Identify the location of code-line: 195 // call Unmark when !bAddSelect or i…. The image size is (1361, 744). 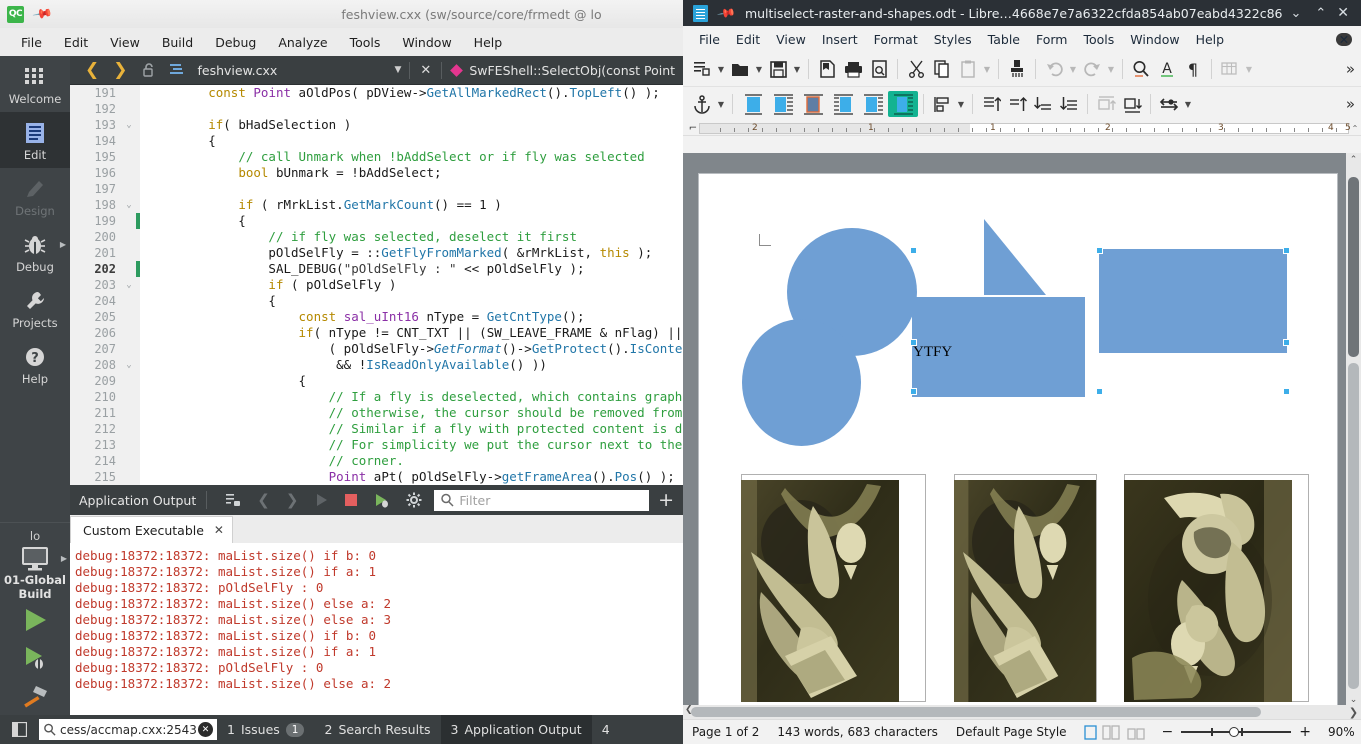
(376, 157).